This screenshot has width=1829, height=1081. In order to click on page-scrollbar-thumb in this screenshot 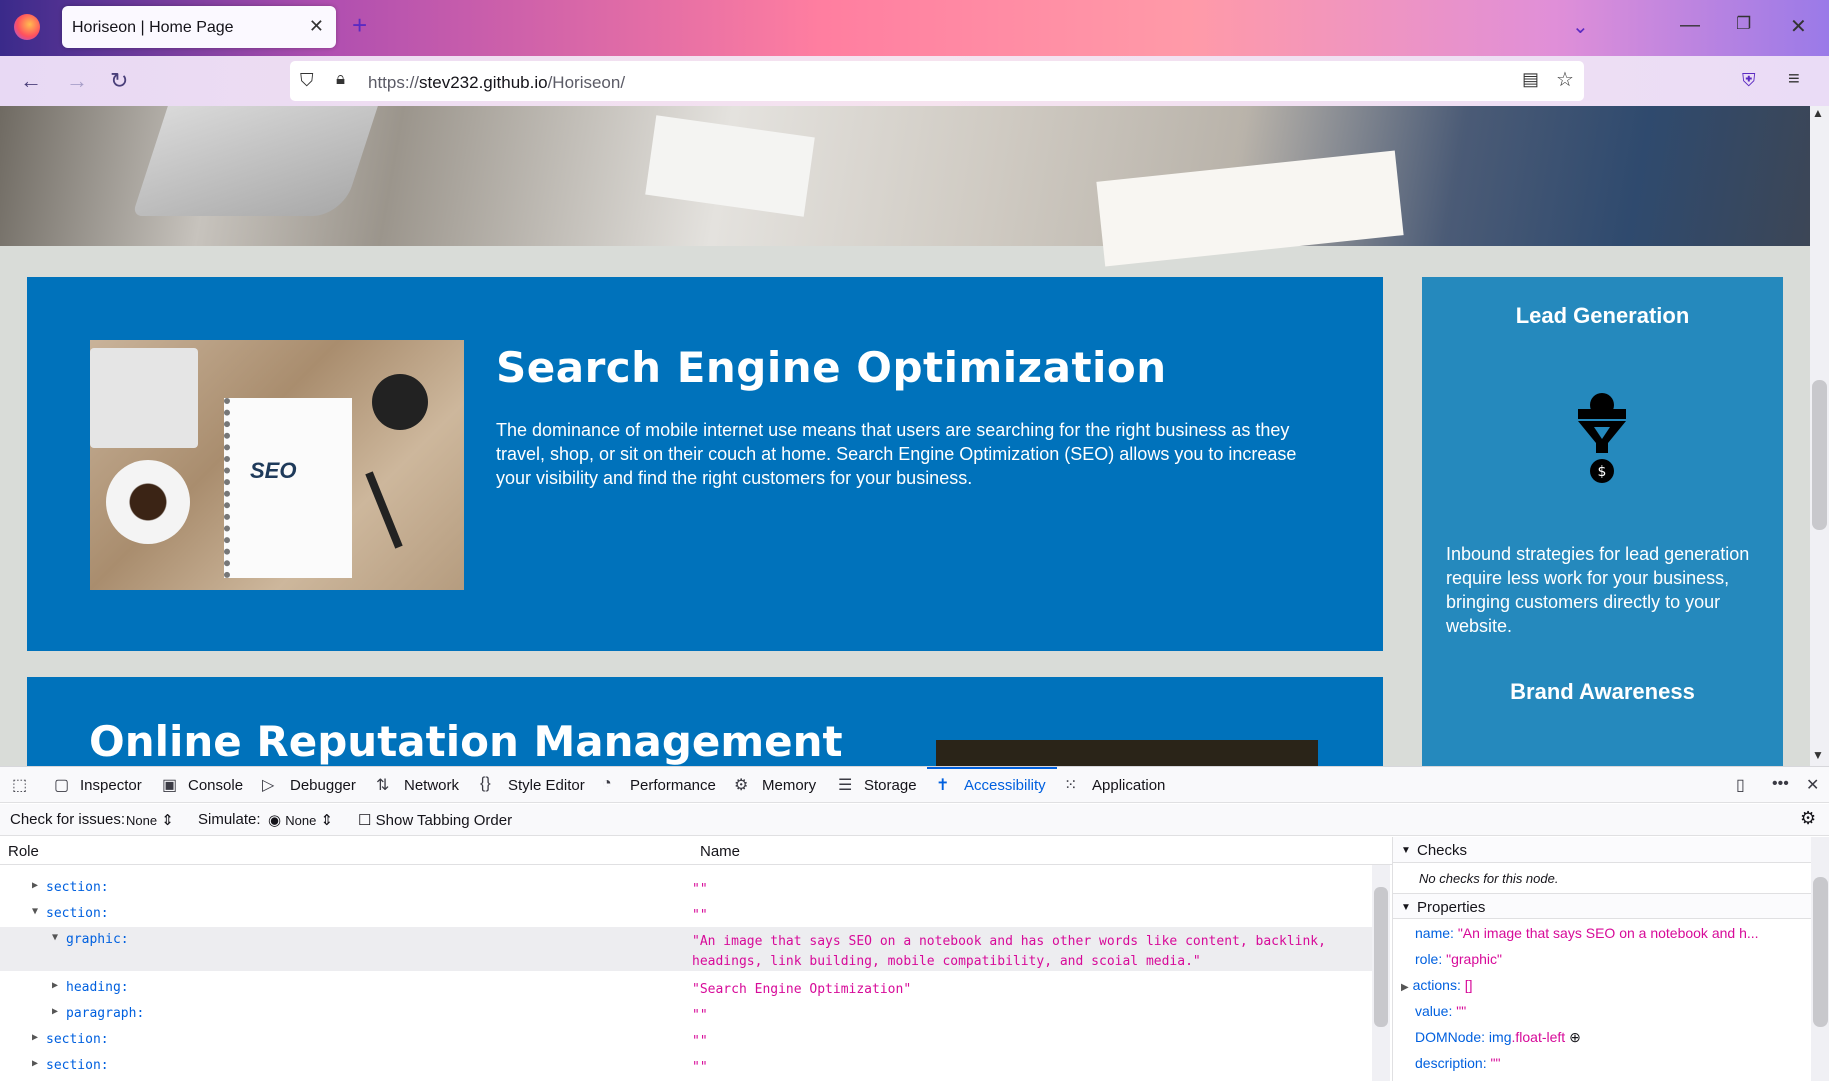, I will do `click(1819, 455)`.